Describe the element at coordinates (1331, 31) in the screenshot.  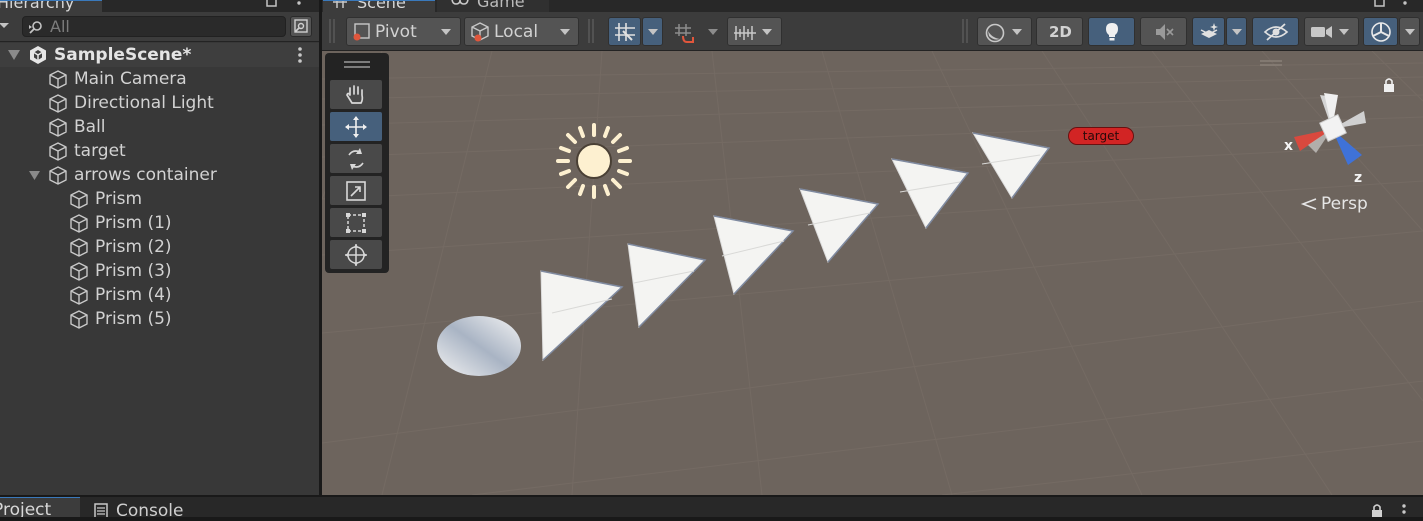
I see `scene-camera-dropdown` at that location.